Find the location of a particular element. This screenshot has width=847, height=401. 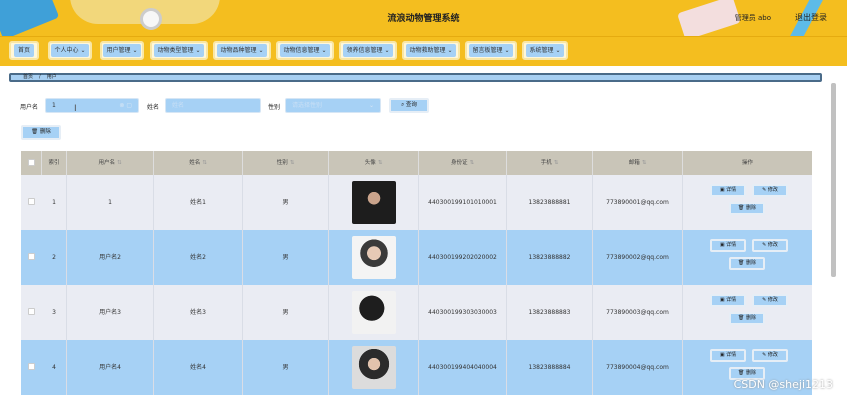

col-avatar: 头像 ⇅ is located at coordinates (374, 163).